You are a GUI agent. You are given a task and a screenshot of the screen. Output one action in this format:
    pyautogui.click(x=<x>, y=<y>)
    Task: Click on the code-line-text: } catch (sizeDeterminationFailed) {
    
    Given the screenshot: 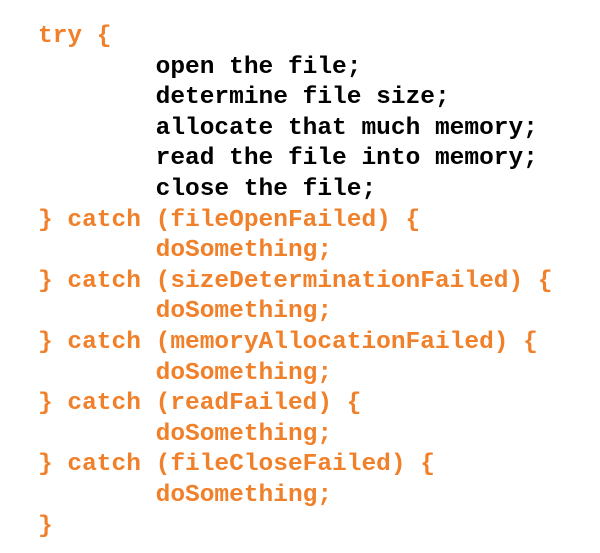 What is the action you would take?
    pyautogui.click(x=295, y=281)
    